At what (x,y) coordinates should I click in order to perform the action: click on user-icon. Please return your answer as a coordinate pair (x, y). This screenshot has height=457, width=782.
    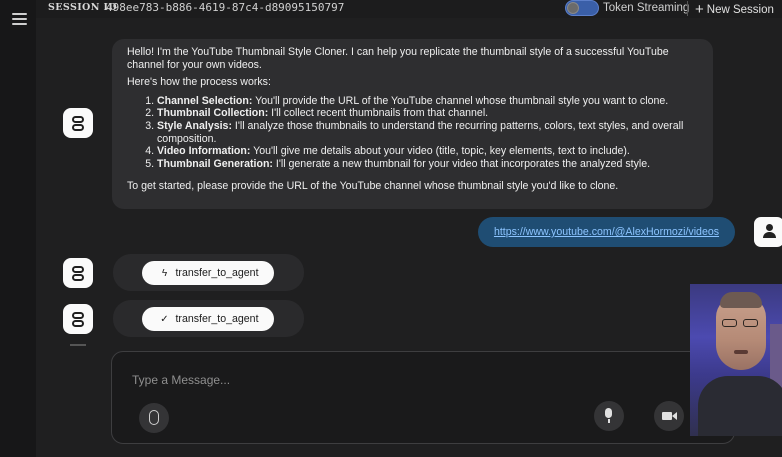
    Looking at the image, I should click on (769, 231).